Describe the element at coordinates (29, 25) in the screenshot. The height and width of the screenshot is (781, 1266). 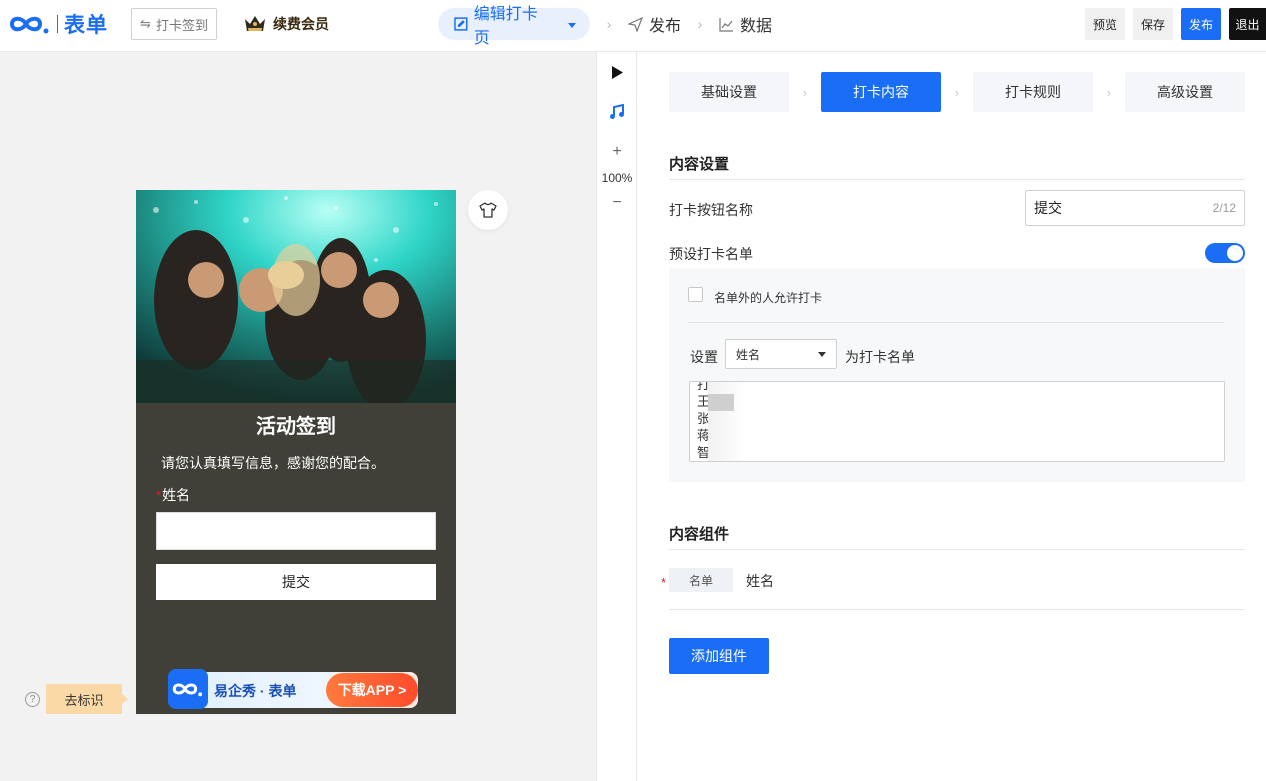
I see `infinity-logo-icon` at that location.